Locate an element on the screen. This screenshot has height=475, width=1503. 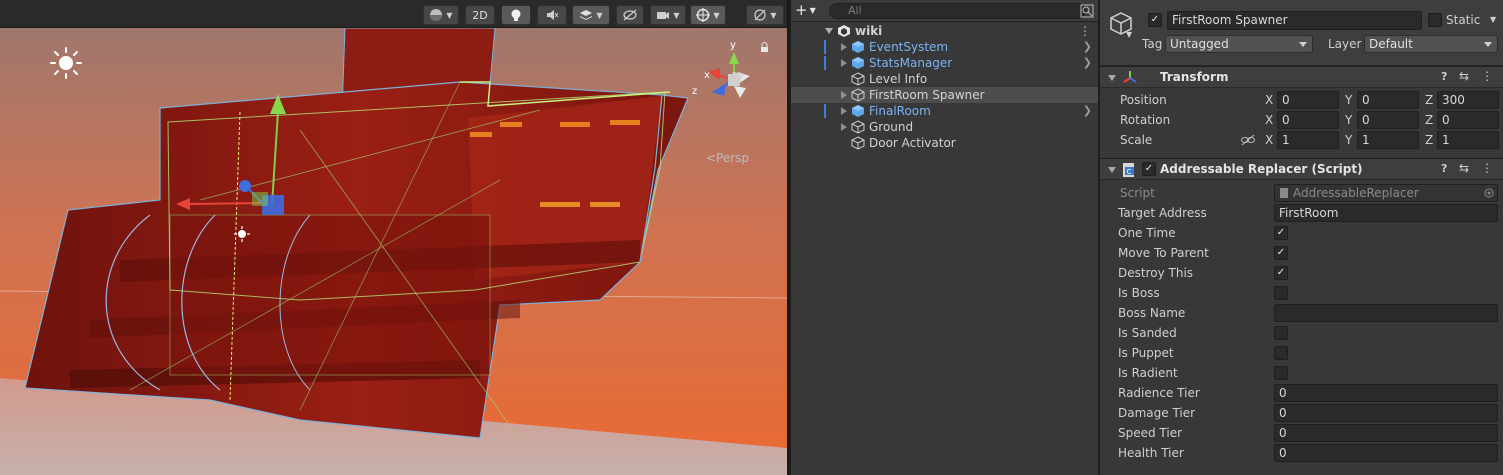
rotation-x-label: X is located at coordinates (1269, 120).